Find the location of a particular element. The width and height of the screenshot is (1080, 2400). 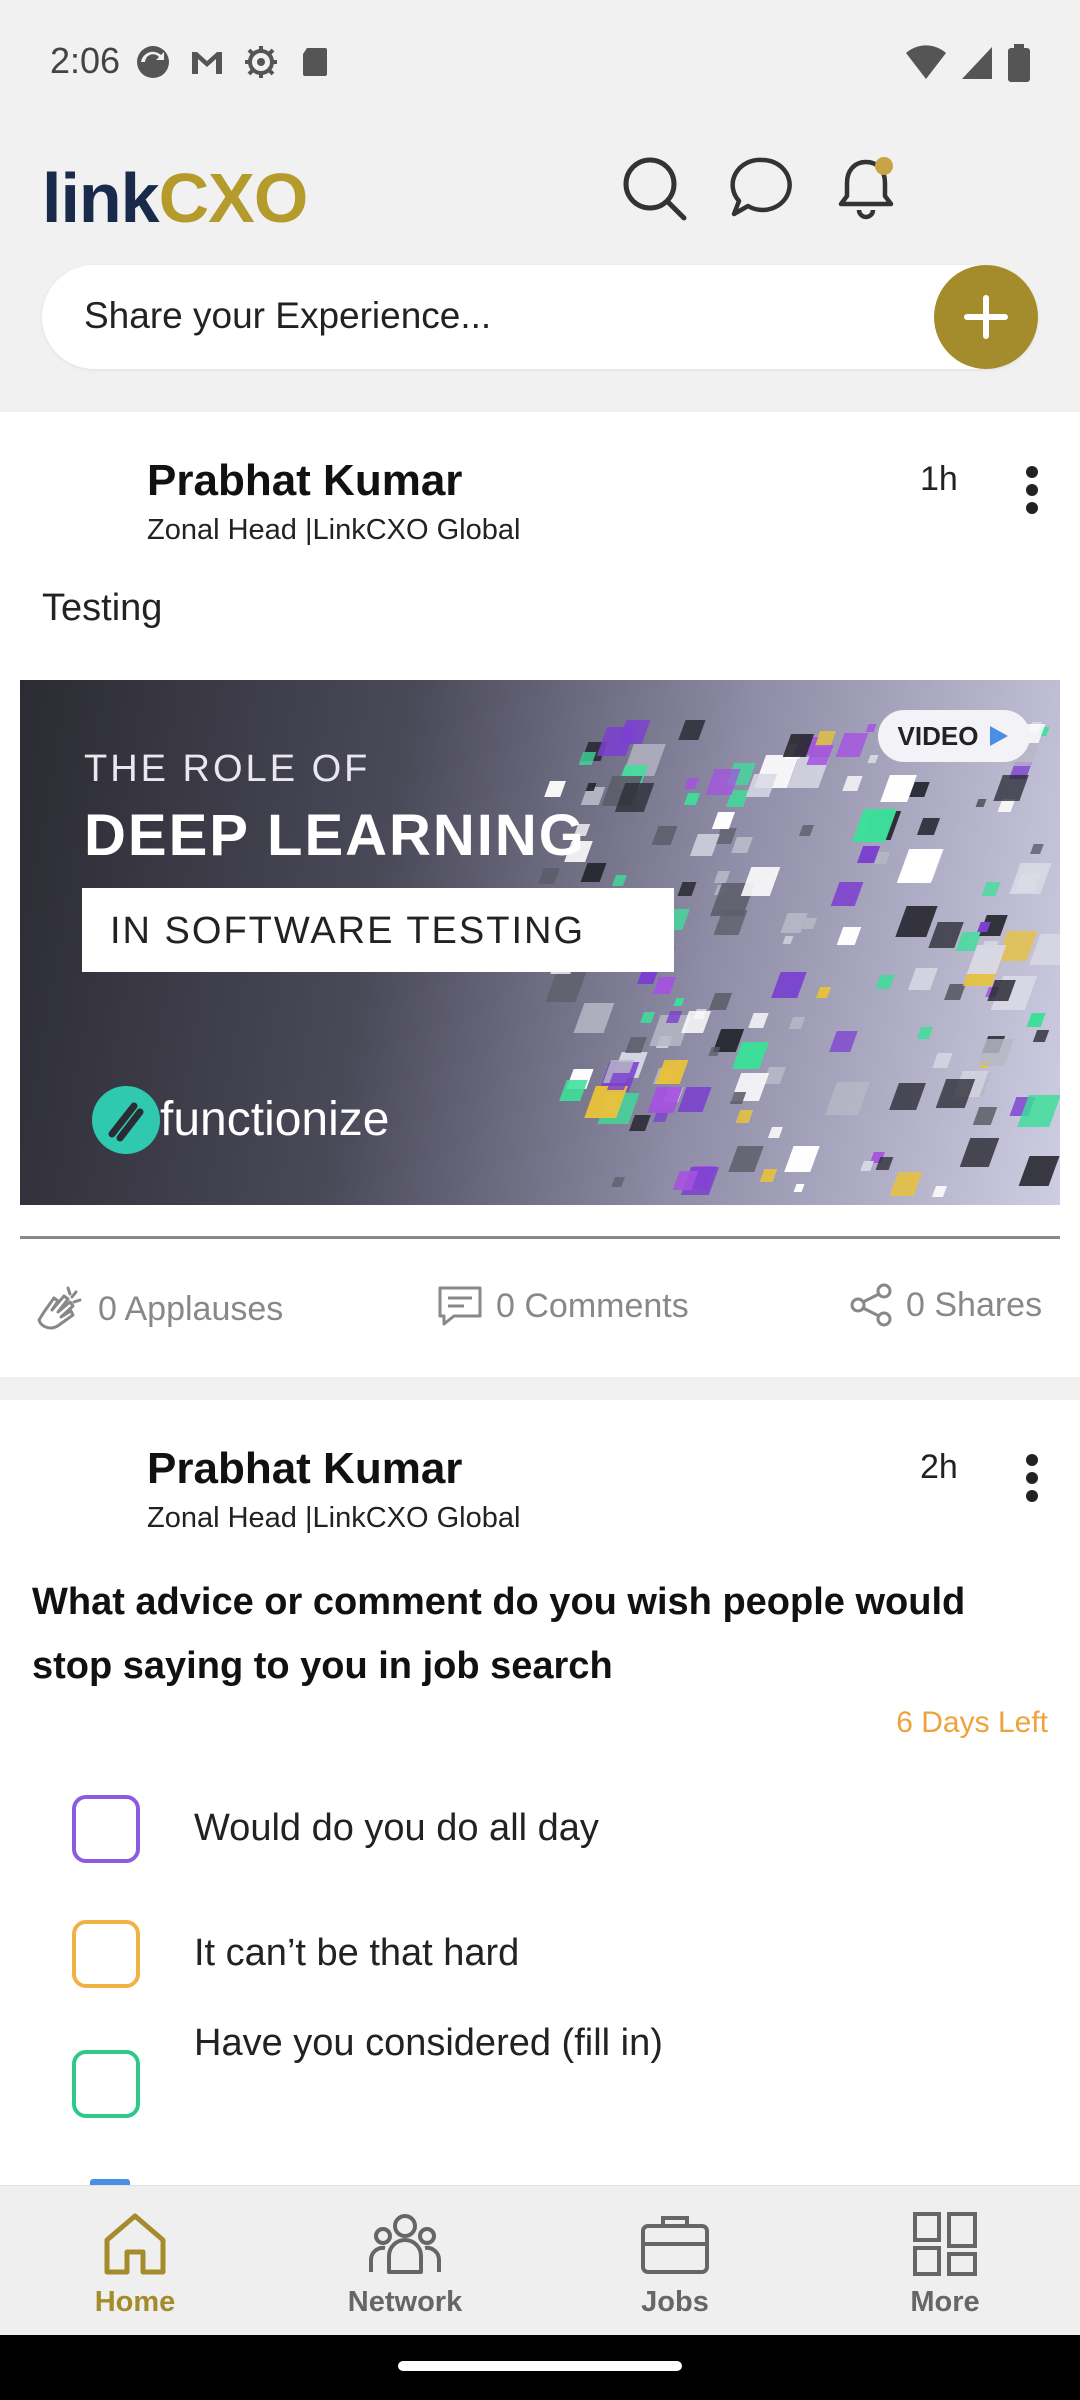

poll-option: Have you considered (fill in) is located at coordinates (367, 2070).